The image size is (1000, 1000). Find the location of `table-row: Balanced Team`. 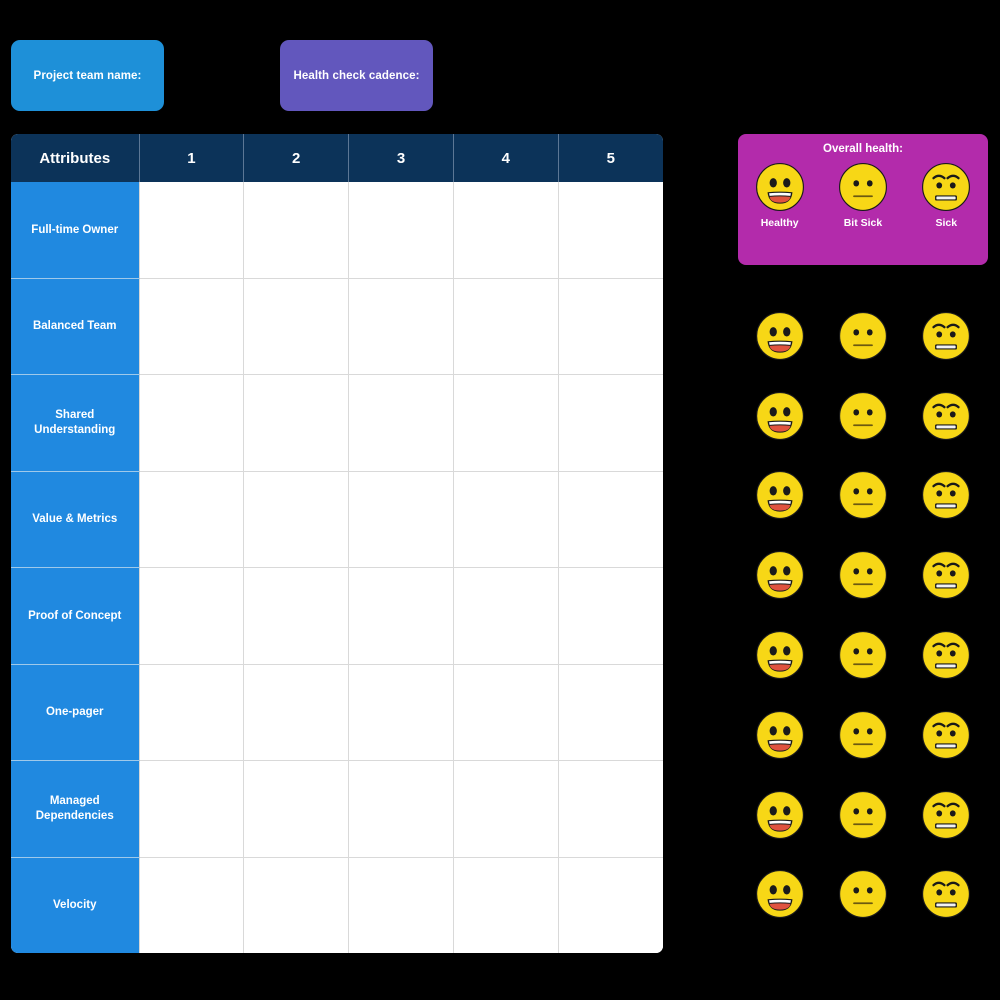

table-row: Balanced Team is located at coordinates (337, 326).